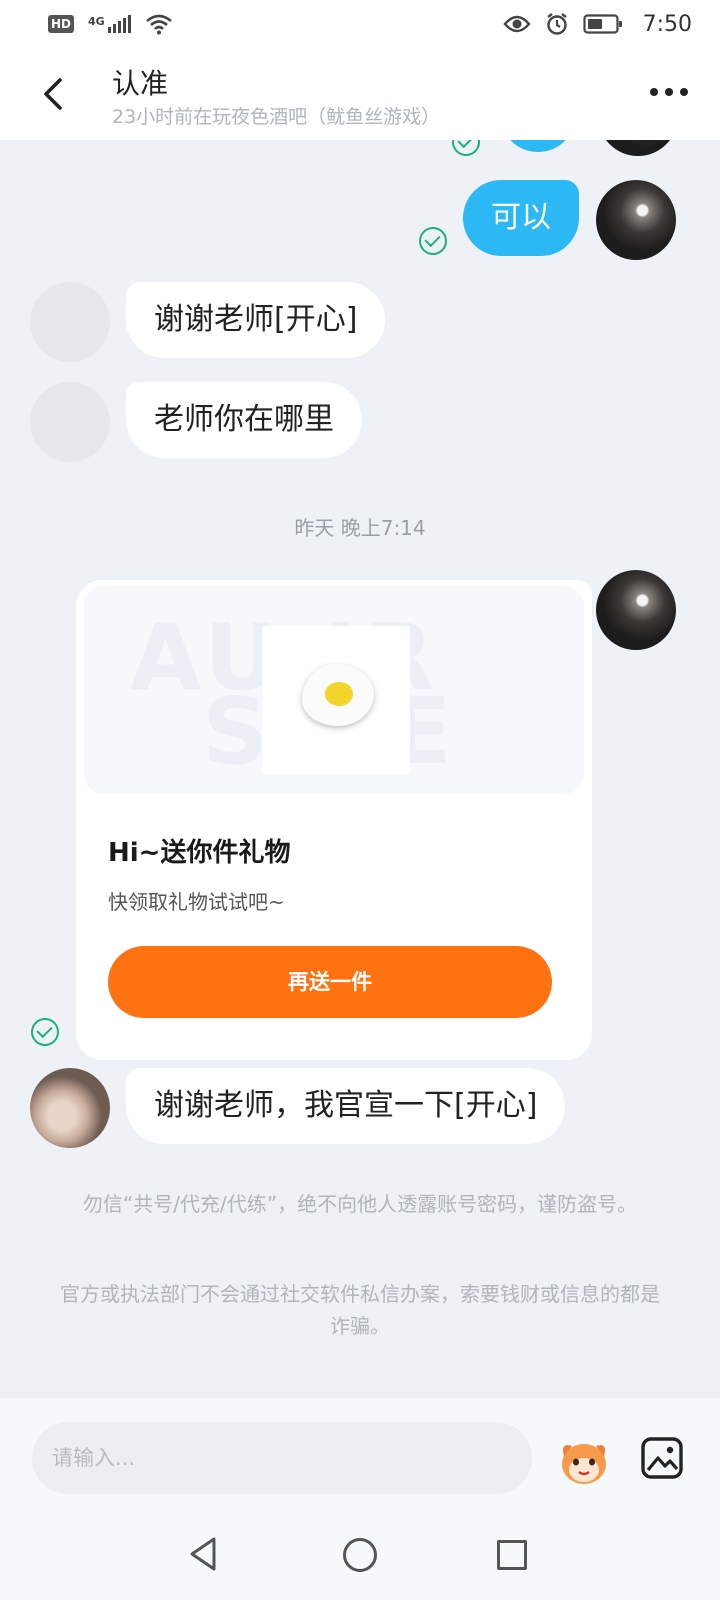 This screenshot has width=720, height=1600. I want to click on hd-badge: HD, so click(61, 24).